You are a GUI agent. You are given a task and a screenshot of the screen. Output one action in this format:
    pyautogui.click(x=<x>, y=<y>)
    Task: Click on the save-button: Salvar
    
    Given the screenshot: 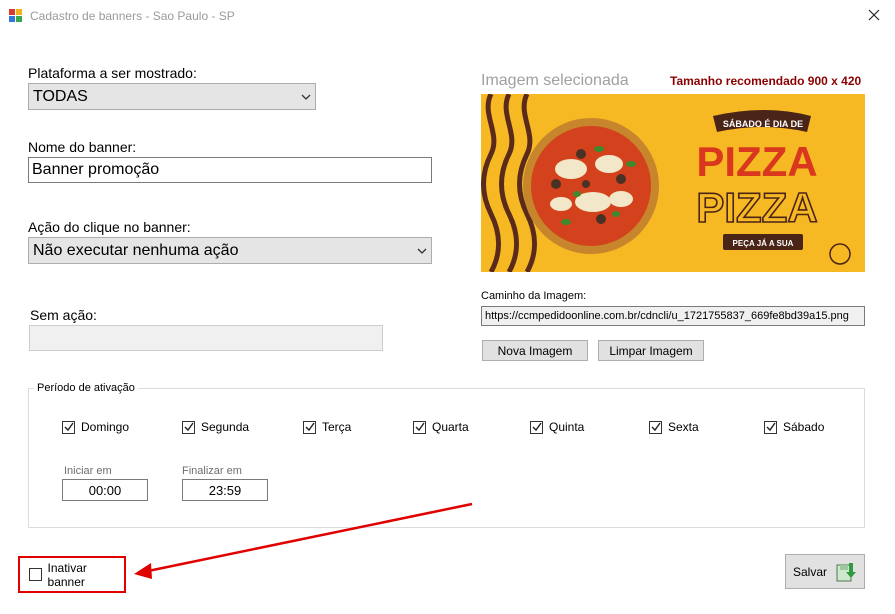 What is the action you would take?
    pyautogui.click(x=825, y=571)
    